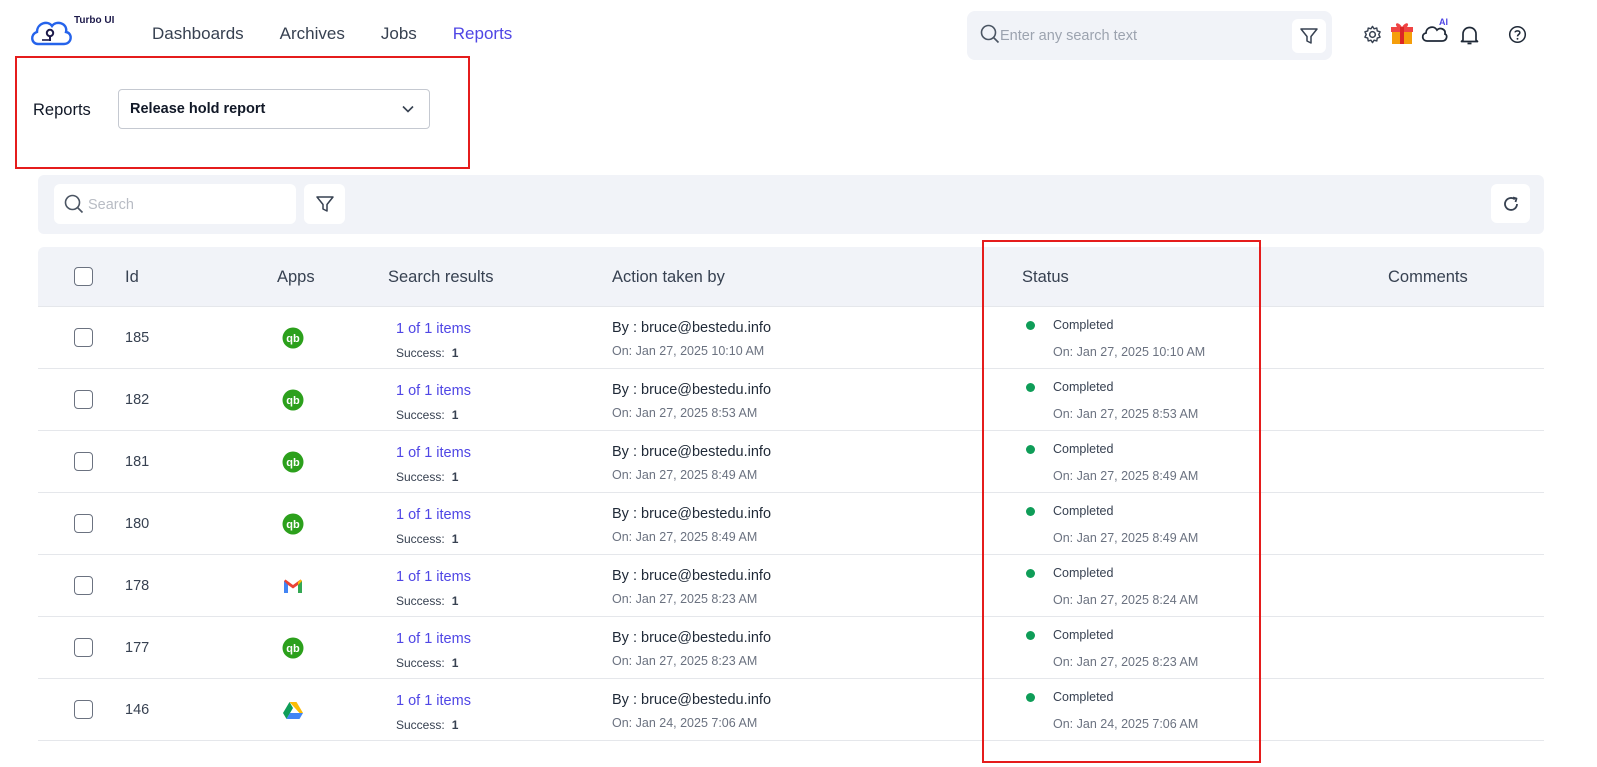 Image resolution: width=1597 pixels, height=767 pixels. What do you see at coordinates (186, 205) in the screenshot?
I see `table-search-input` at bounding box center [186, 205].